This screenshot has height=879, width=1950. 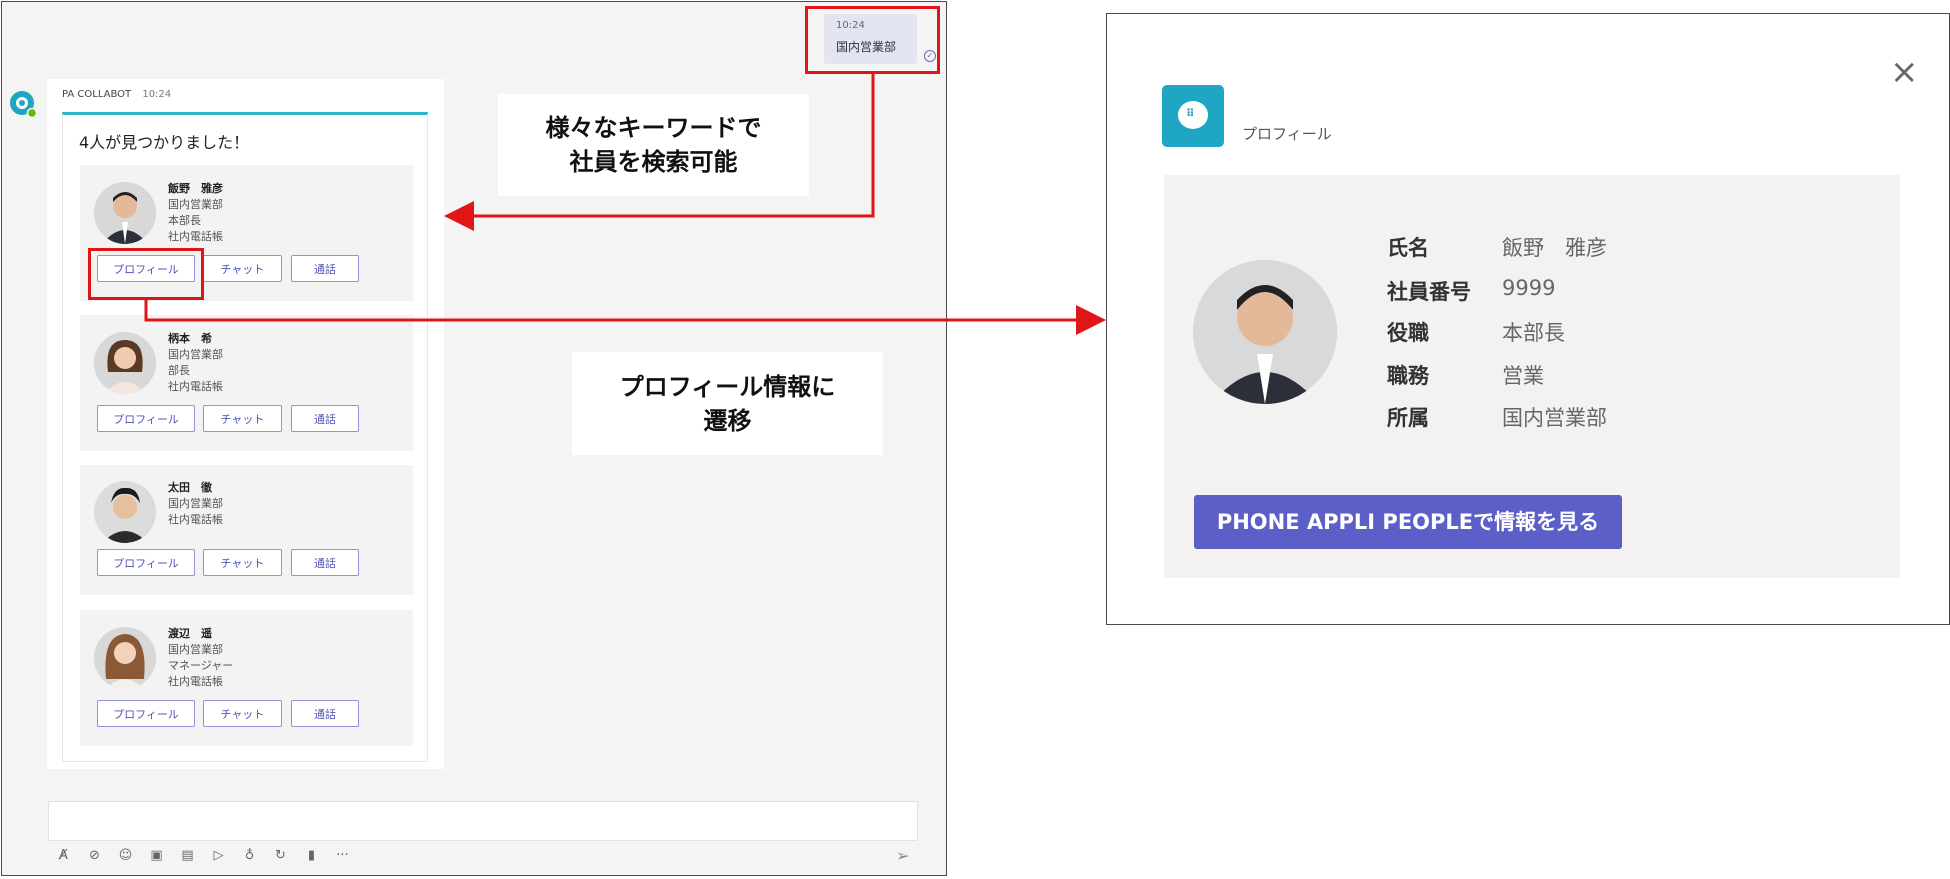 What do you see at coordinates (1408, 418) in the screenshot?
I see `field-label-department: 所属` at bounding box center [1408, 418].